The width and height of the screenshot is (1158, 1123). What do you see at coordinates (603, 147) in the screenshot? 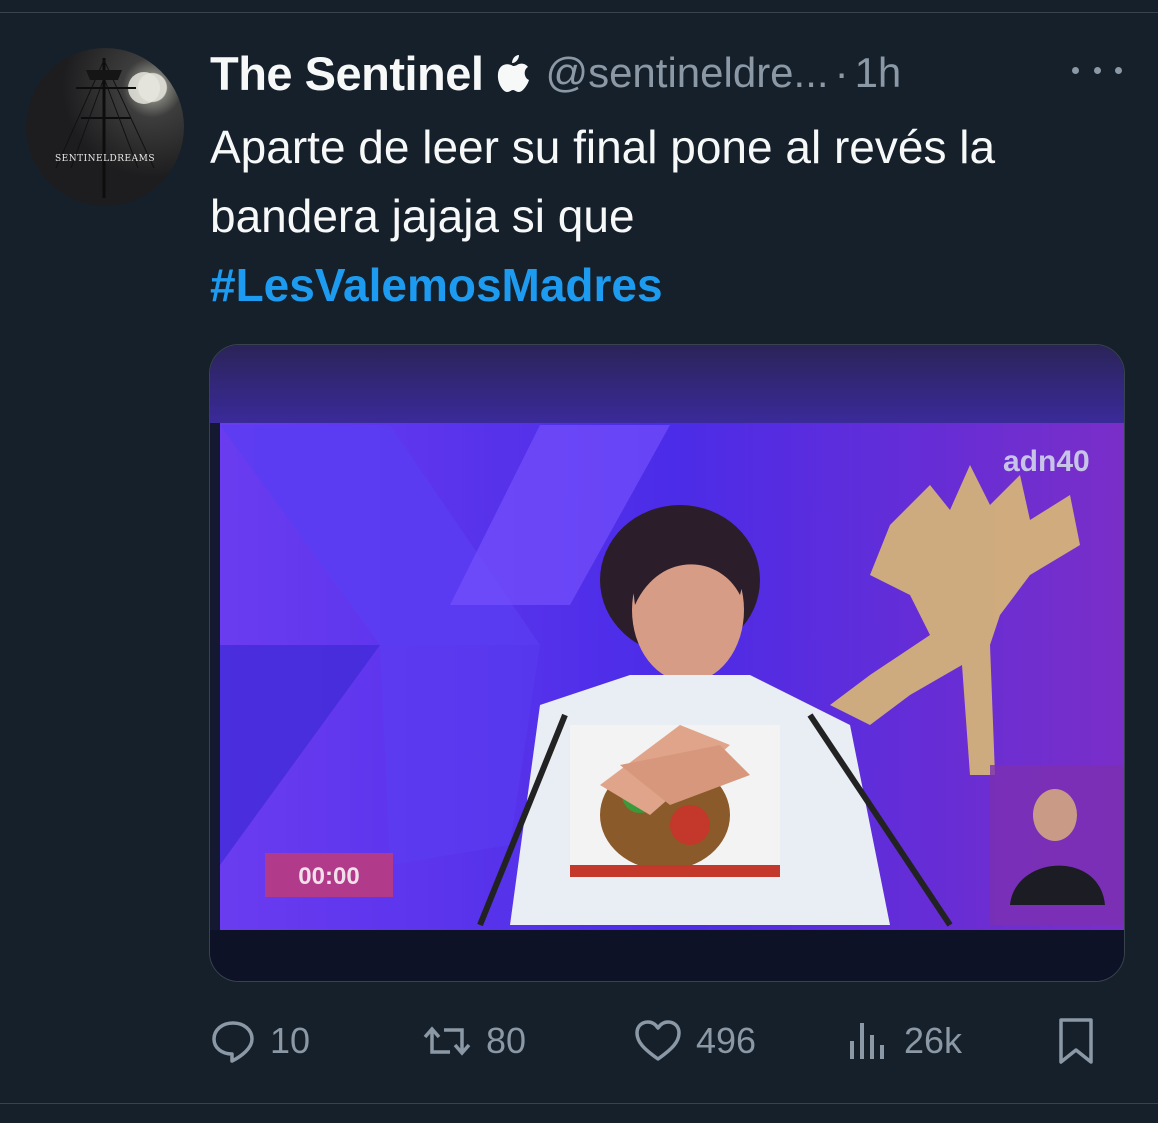
I see `tweet-text-line-1: Aparte de leer su final pone al revés la` at bounding box center [603, 147].